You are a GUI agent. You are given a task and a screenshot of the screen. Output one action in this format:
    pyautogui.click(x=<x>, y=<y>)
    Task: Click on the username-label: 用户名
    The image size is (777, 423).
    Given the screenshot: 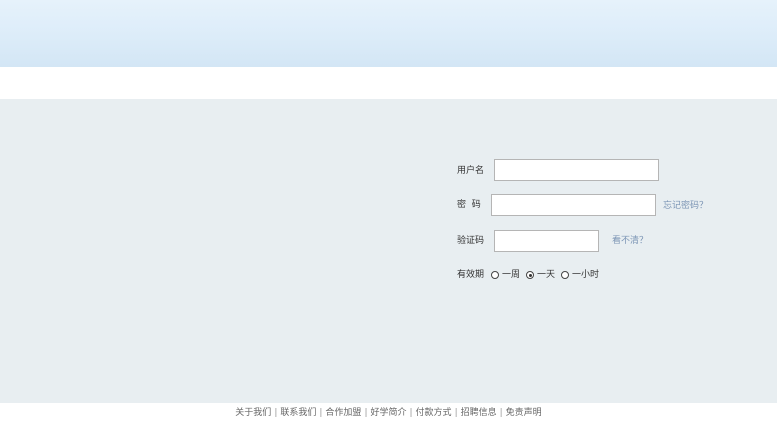 What is the action you would take?
    pyautogui.click(x=471, y=171)
    